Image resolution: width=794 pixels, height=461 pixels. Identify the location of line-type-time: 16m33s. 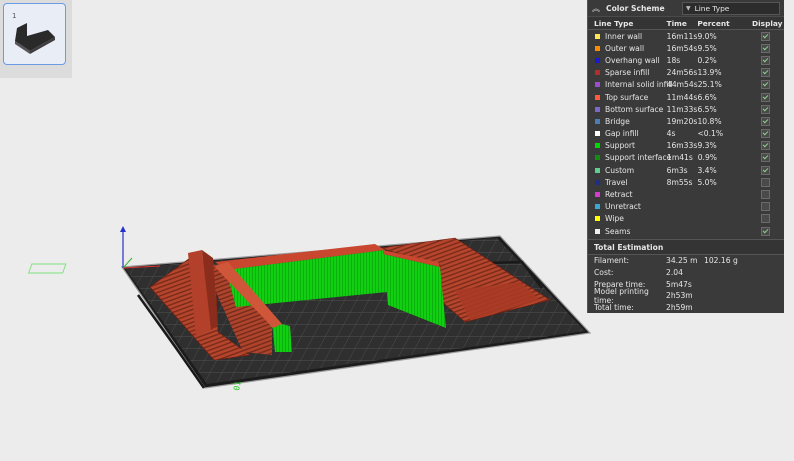
(682, 146).